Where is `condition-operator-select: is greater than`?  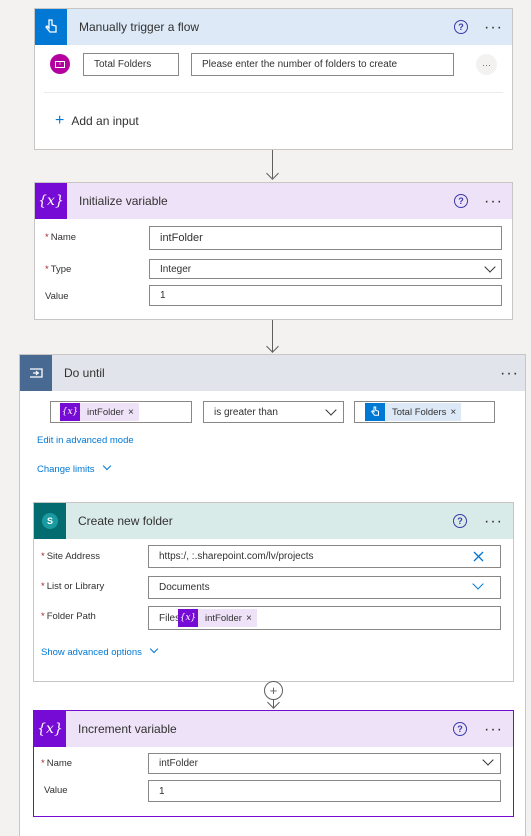
condition-operator-select: is greater than is located at coordinates (273, 412).